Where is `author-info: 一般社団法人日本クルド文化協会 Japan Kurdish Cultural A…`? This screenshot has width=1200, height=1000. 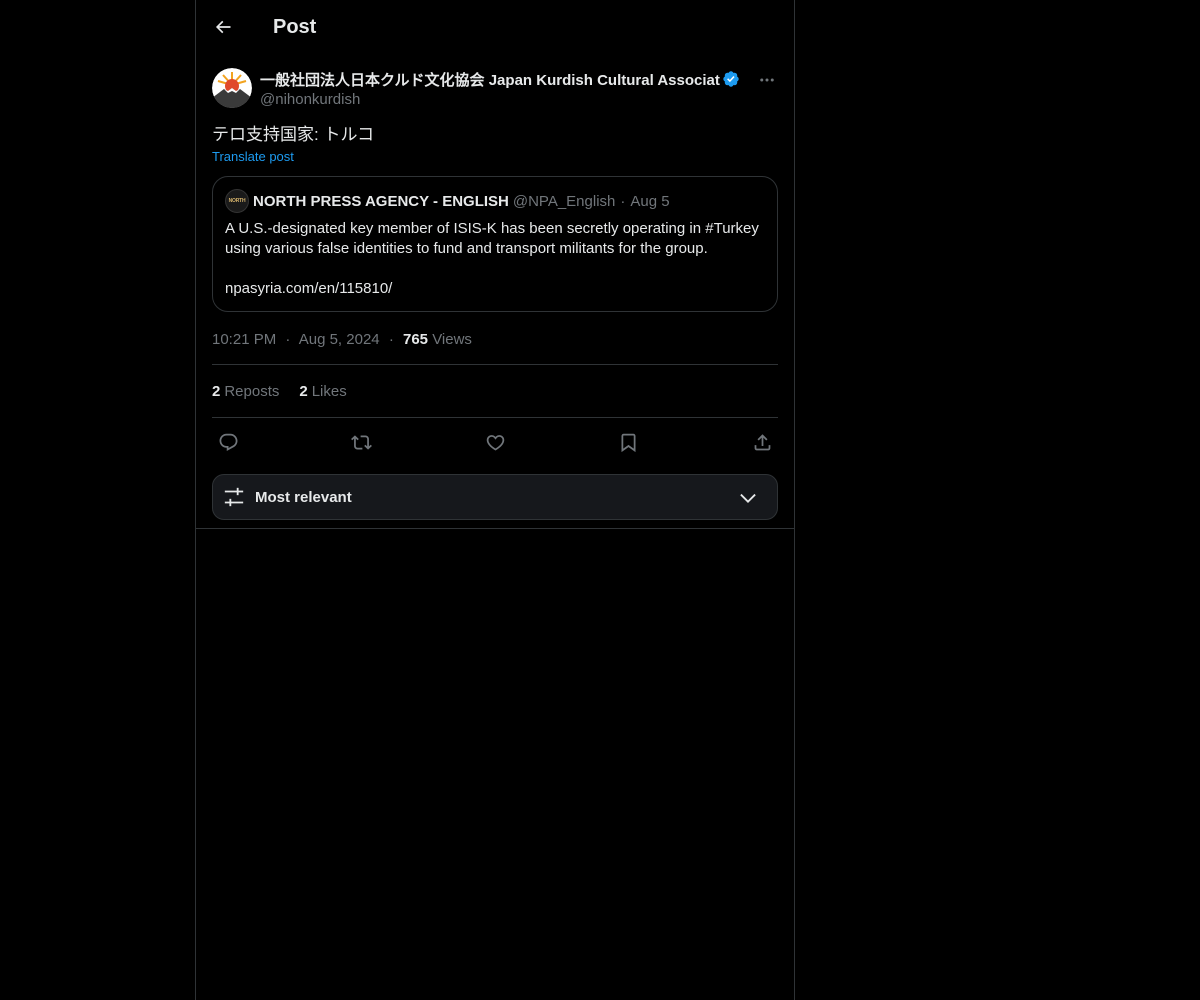 author-info: 一般社団法人日本クルド文化協会 Japan Kurdish Cultural A… is located at coordinates (500, 88).